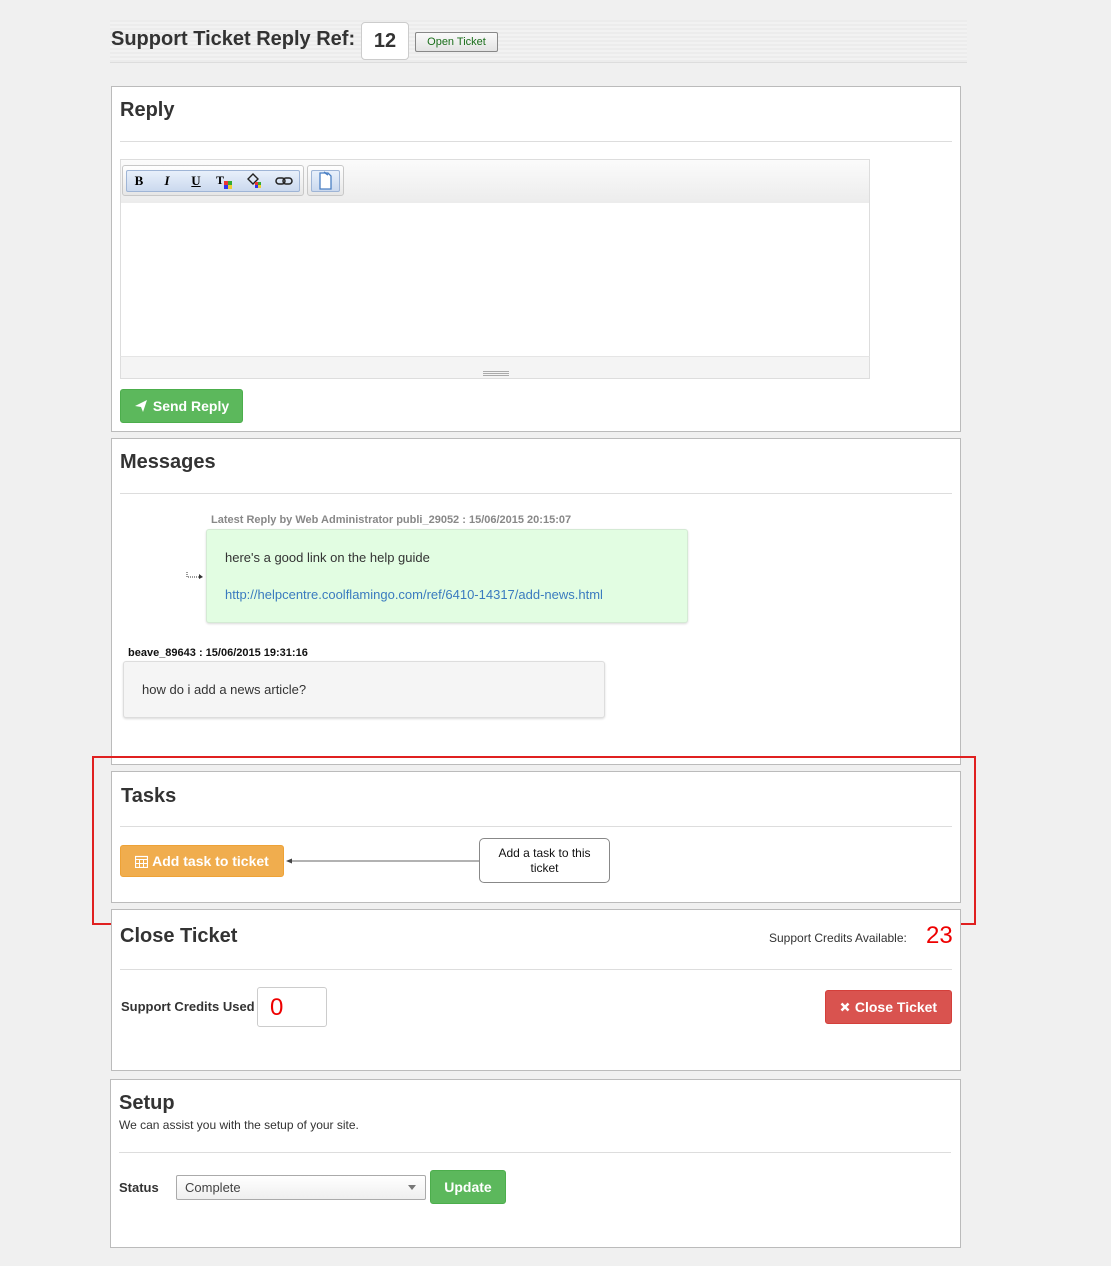 The width and height of the screenshot is (1111, 1266). I want to click on message-meta: beave_89643 : 15/06/2015 19:31:16, so click(218, 653).